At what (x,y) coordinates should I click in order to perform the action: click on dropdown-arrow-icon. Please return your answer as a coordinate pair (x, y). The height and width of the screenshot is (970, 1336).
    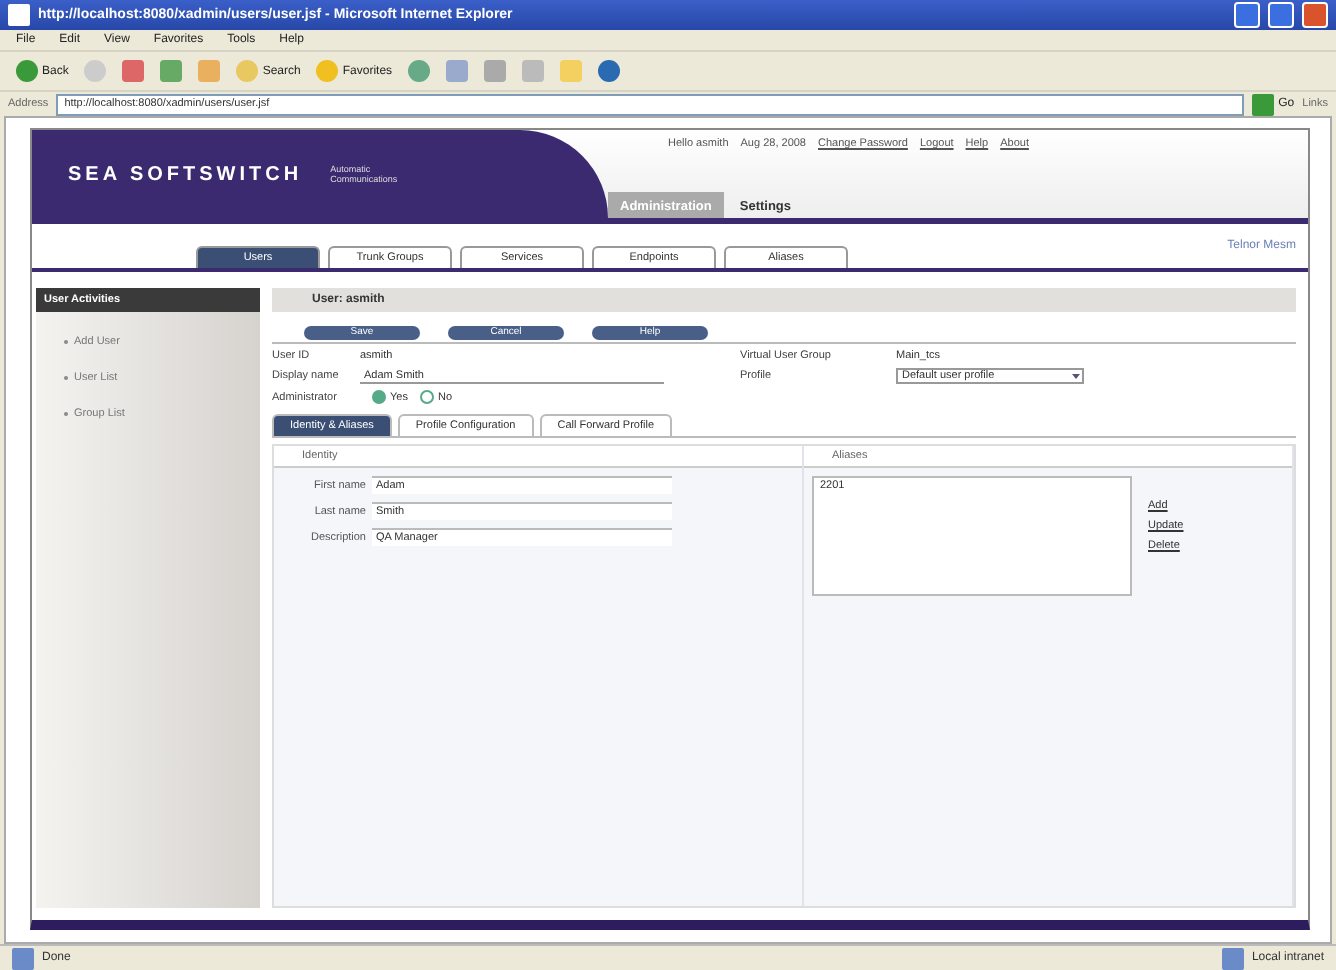
    Looking at the image, I should click on (1076, 376).